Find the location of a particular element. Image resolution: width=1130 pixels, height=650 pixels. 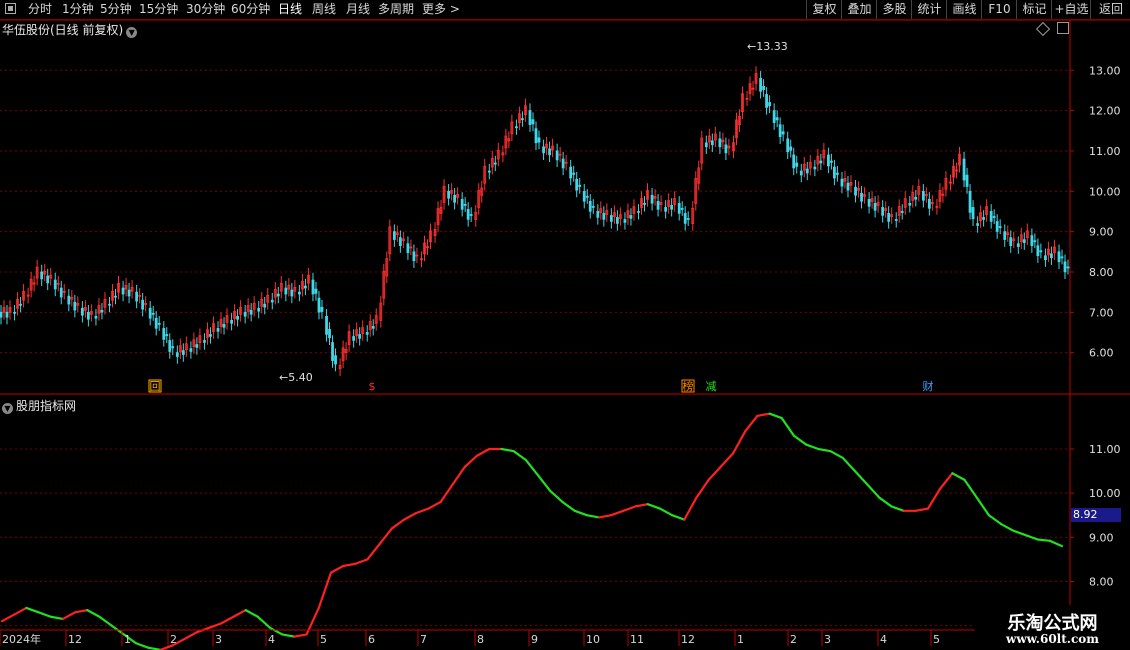

indicator-tick-label: 10.00 is located at coordinates (1105, 493).